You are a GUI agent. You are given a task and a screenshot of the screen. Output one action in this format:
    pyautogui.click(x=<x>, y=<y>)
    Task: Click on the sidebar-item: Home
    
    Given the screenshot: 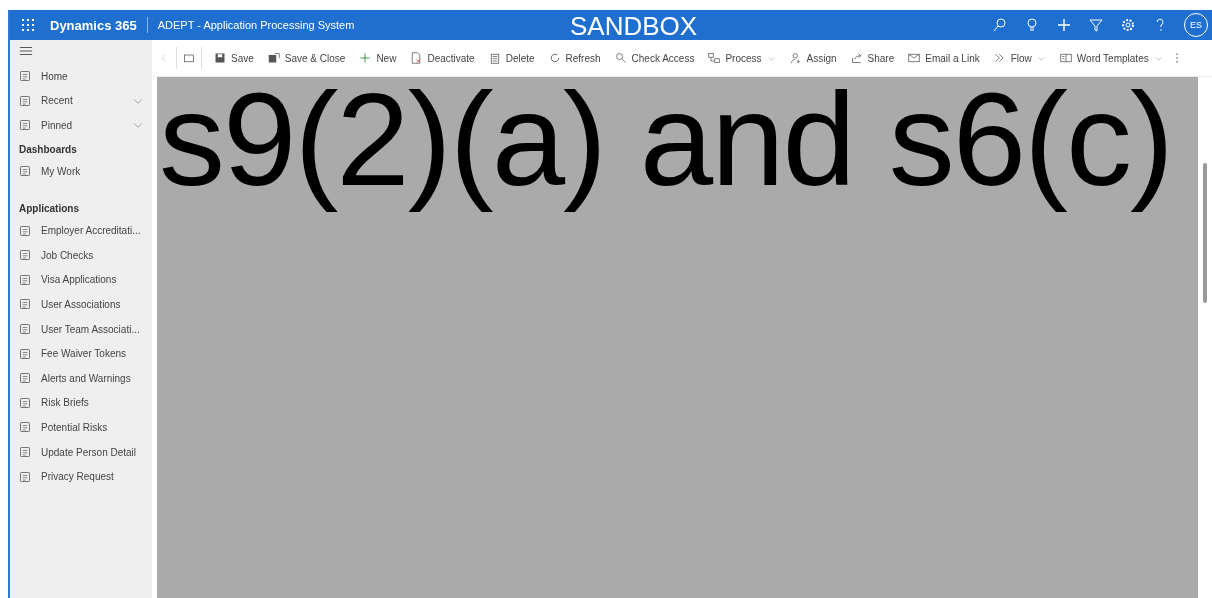 What is the action you would take?
    pyautogui.click(x=54, y=76)
    